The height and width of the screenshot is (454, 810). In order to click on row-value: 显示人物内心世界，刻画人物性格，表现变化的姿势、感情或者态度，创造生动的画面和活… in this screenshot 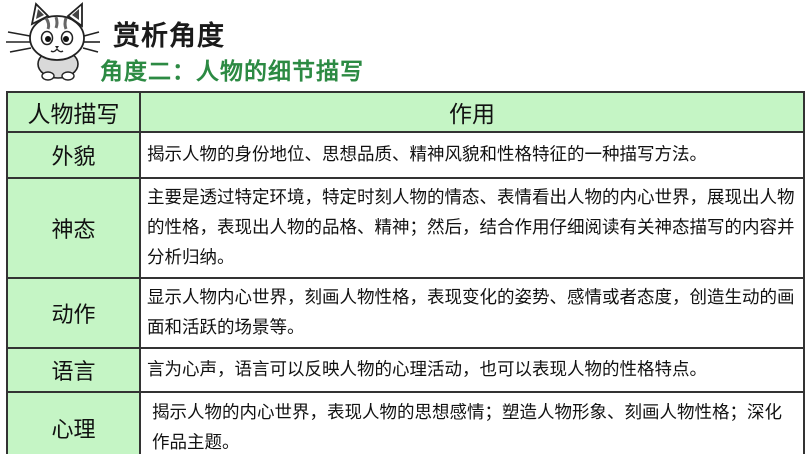, I will do `click(472, 313)`.